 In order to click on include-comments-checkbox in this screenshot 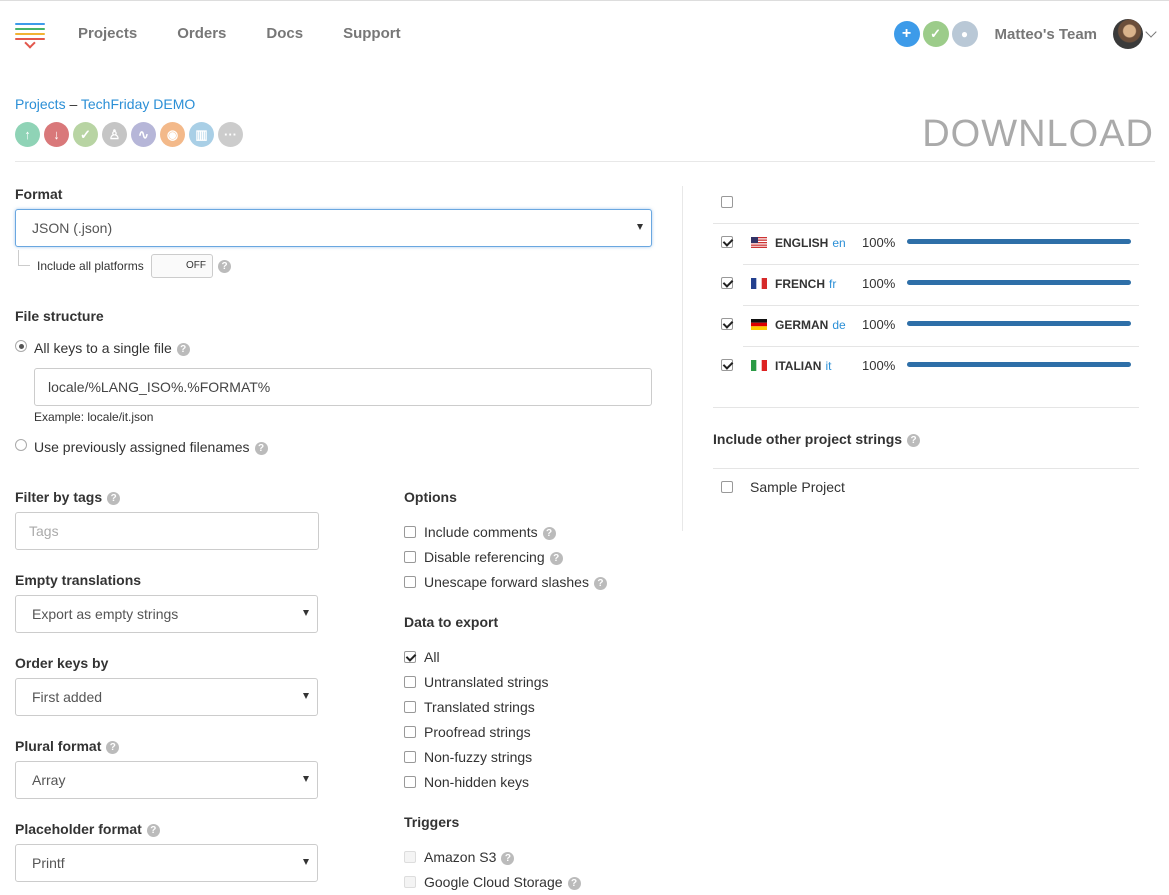, I will do `click(410, 532)`.